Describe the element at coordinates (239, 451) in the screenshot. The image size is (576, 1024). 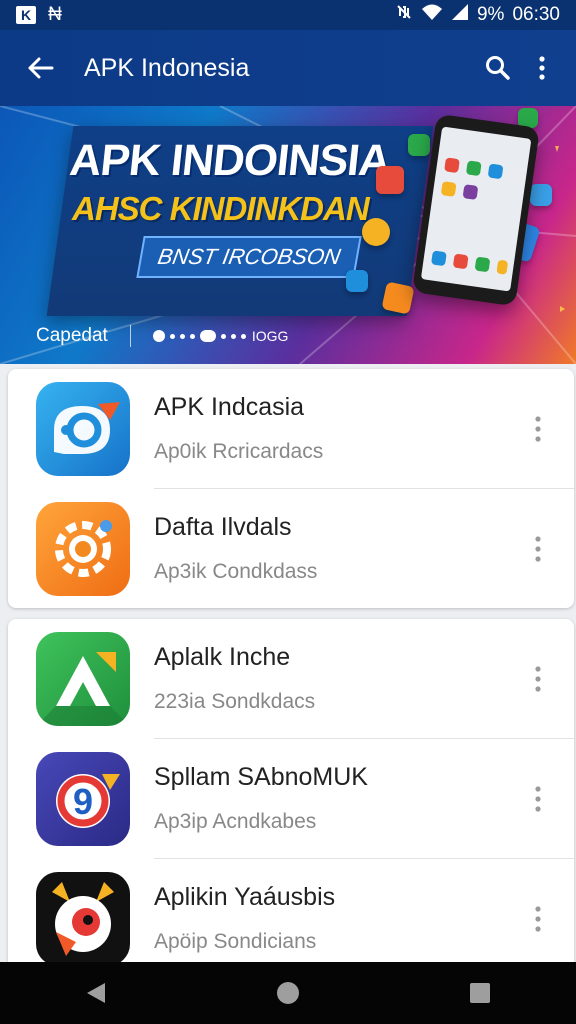
I see `app-subtitle: Ap0ik Rcricardacs` at that location.